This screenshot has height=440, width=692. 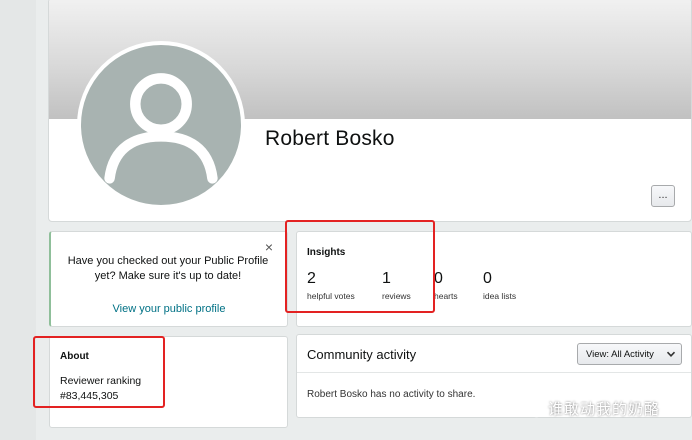 I want to click on page-left-gutter, so click(x=18, y=220).